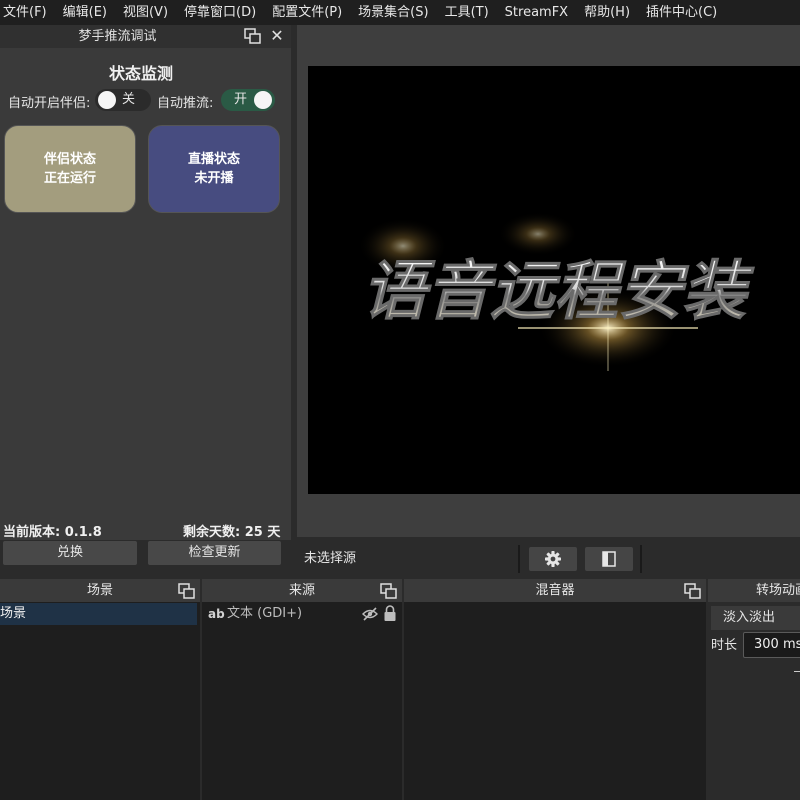  Describe the element at coordinates (222, 12) in the screenshot. I see `menu-docks: 停靠窗口(D)` at that location.